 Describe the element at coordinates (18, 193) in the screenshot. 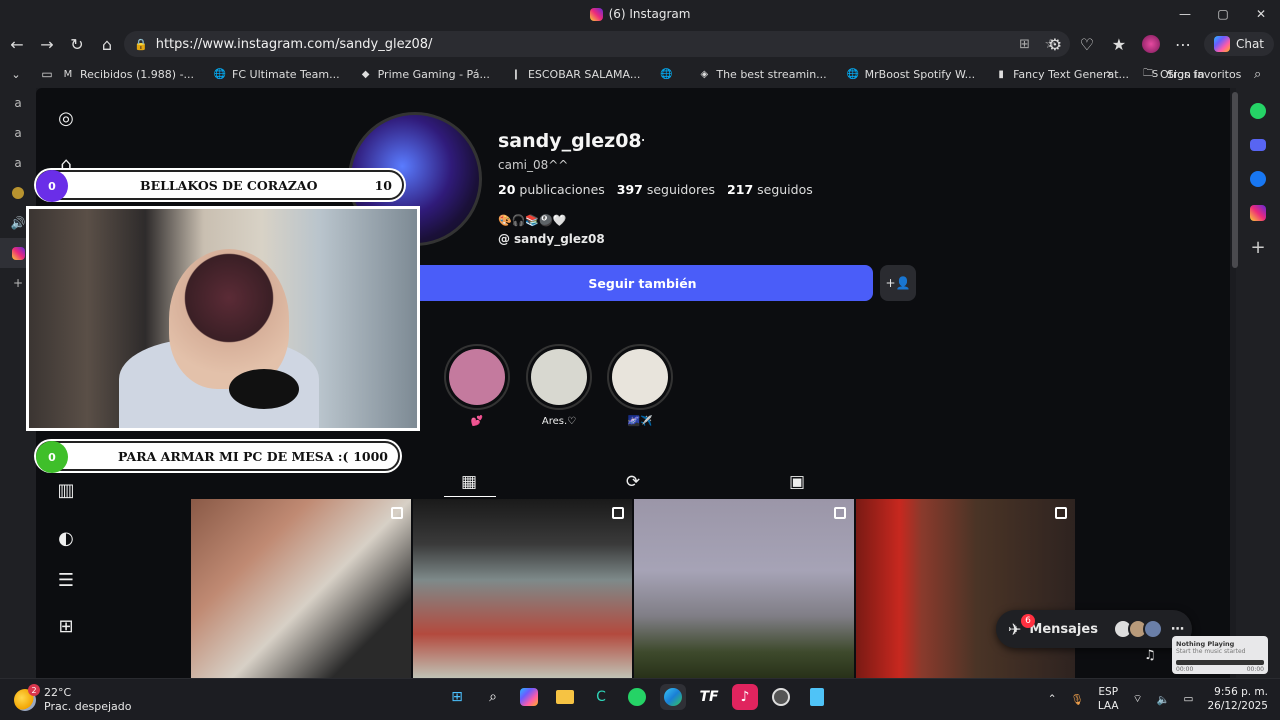

I see `circle-tab-icon` at that location.